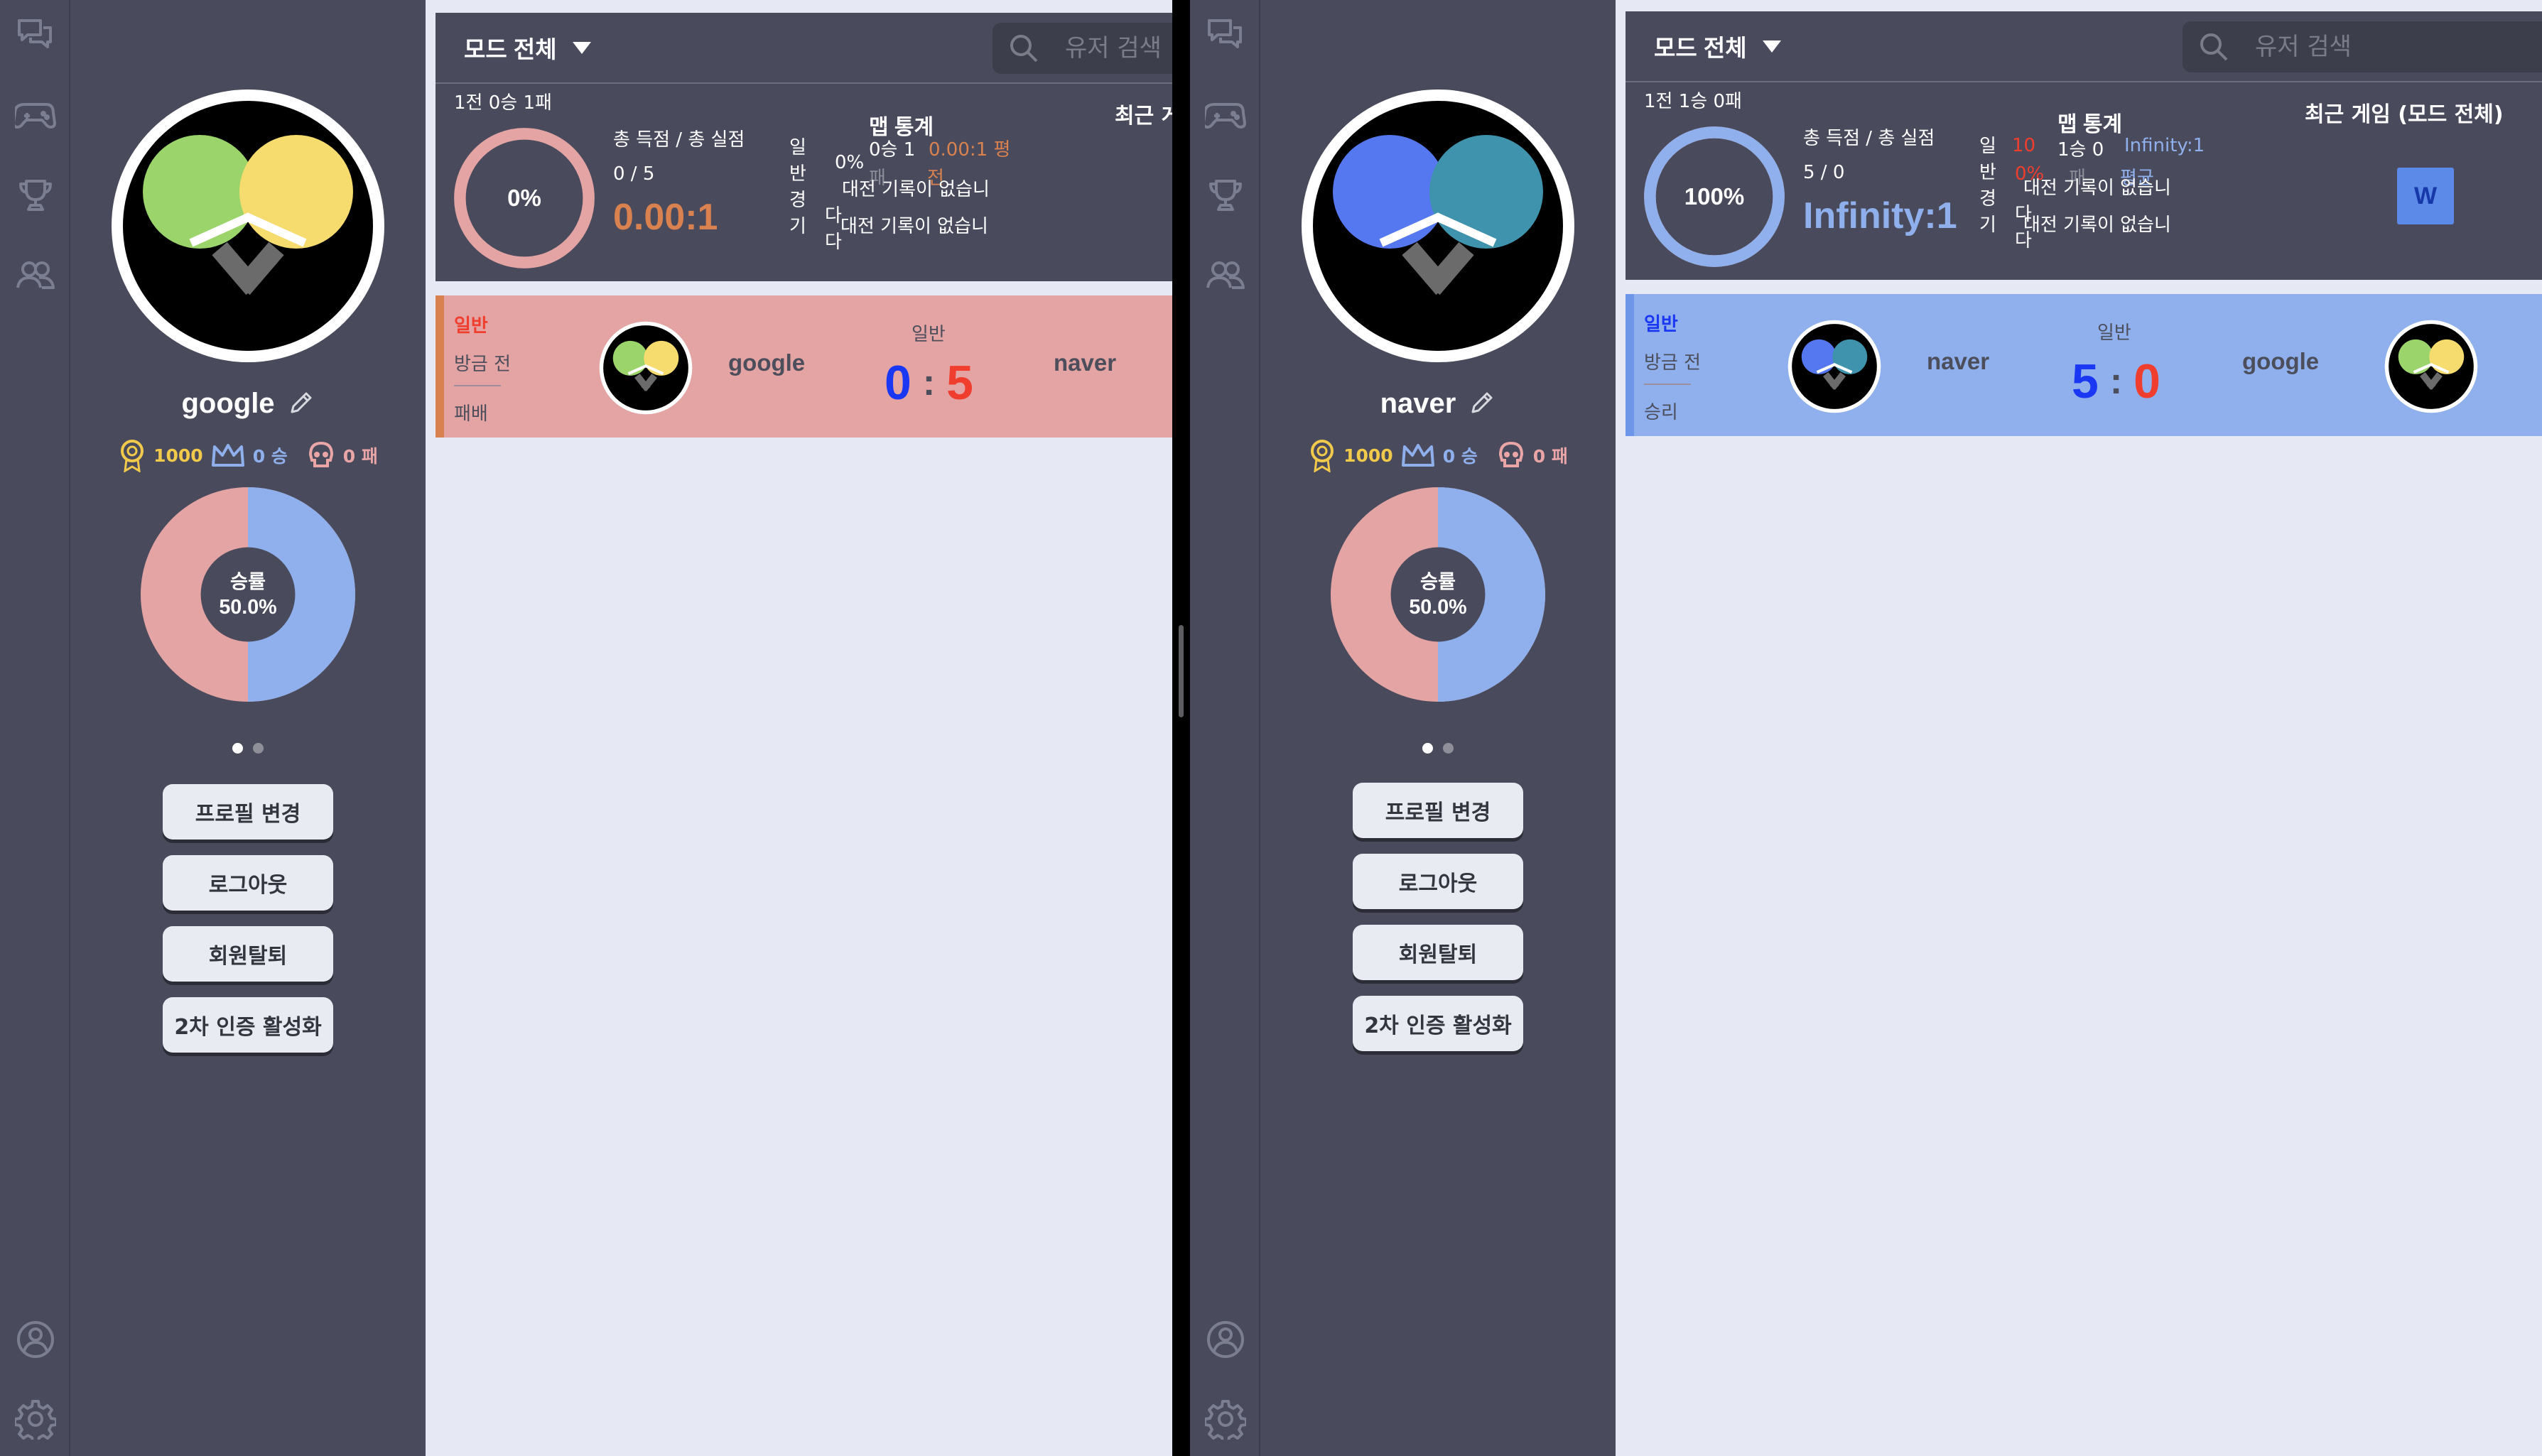 This screenshot has width=2542, height=1456. What do you see at coordinates (1438, 456) in the screenshot?
I see `user-stats: 1000 0 승 0 패` at bounding box center [1438, 456].